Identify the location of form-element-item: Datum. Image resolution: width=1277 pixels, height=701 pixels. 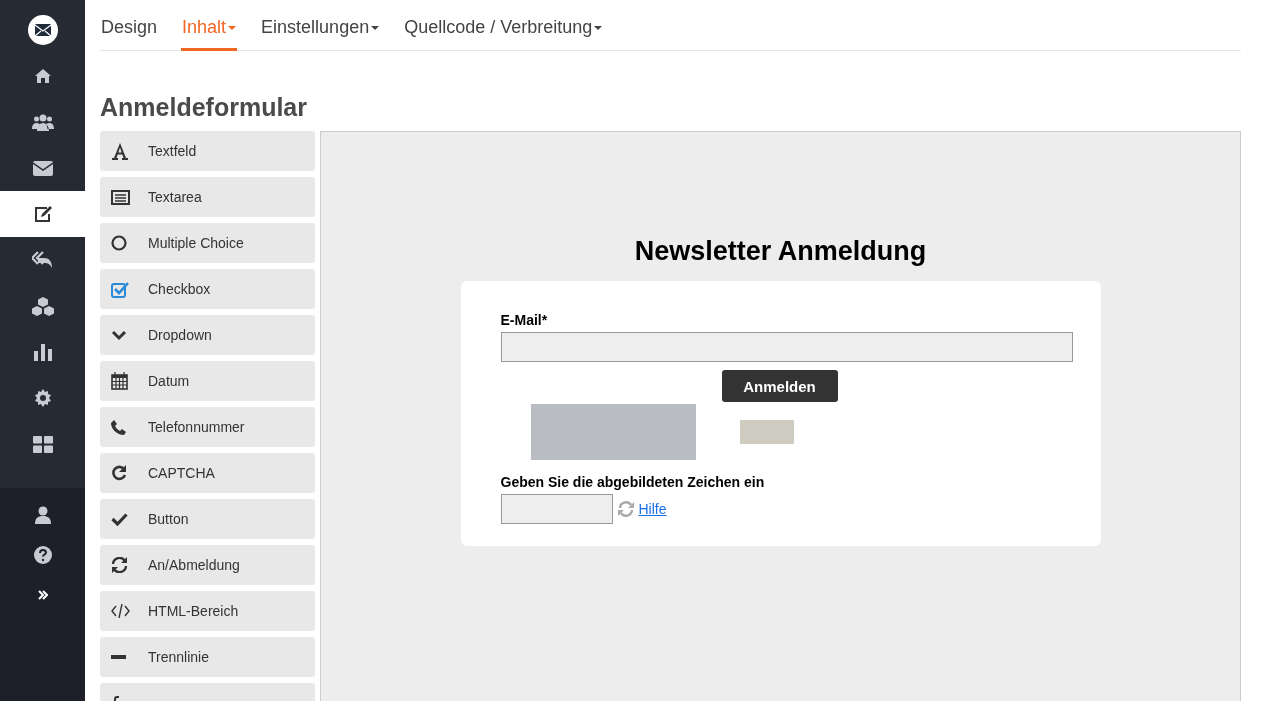
(207, 381).